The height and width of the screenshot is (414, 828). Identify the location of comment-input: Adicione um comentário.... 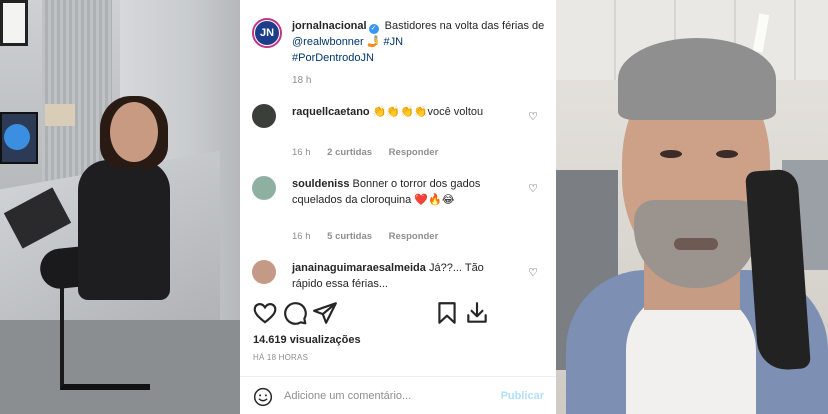
(347, 396).